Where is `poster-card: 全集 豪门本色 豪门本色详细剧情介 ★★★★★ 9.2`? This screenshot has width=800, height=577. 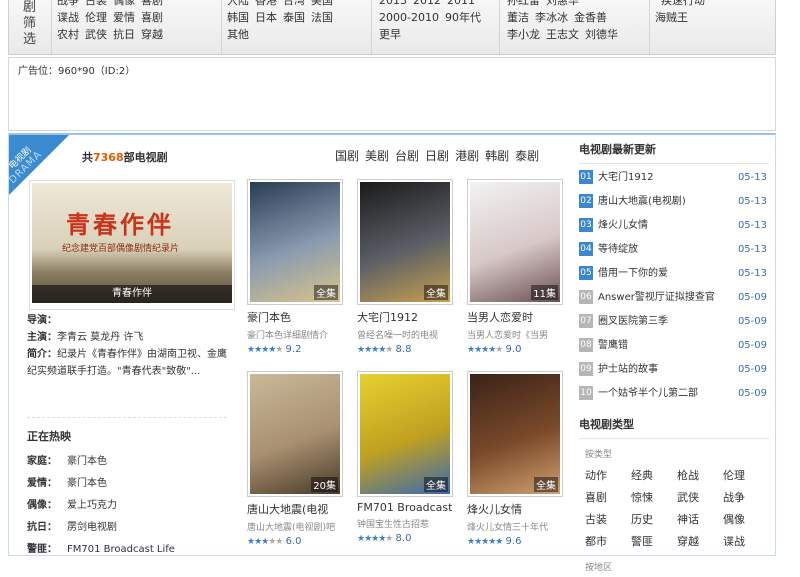
poster-card: 全集 豪门本色 豪门本色详细剧情介 ★★★★★ 9.2 is located at coordinates (295, 267).